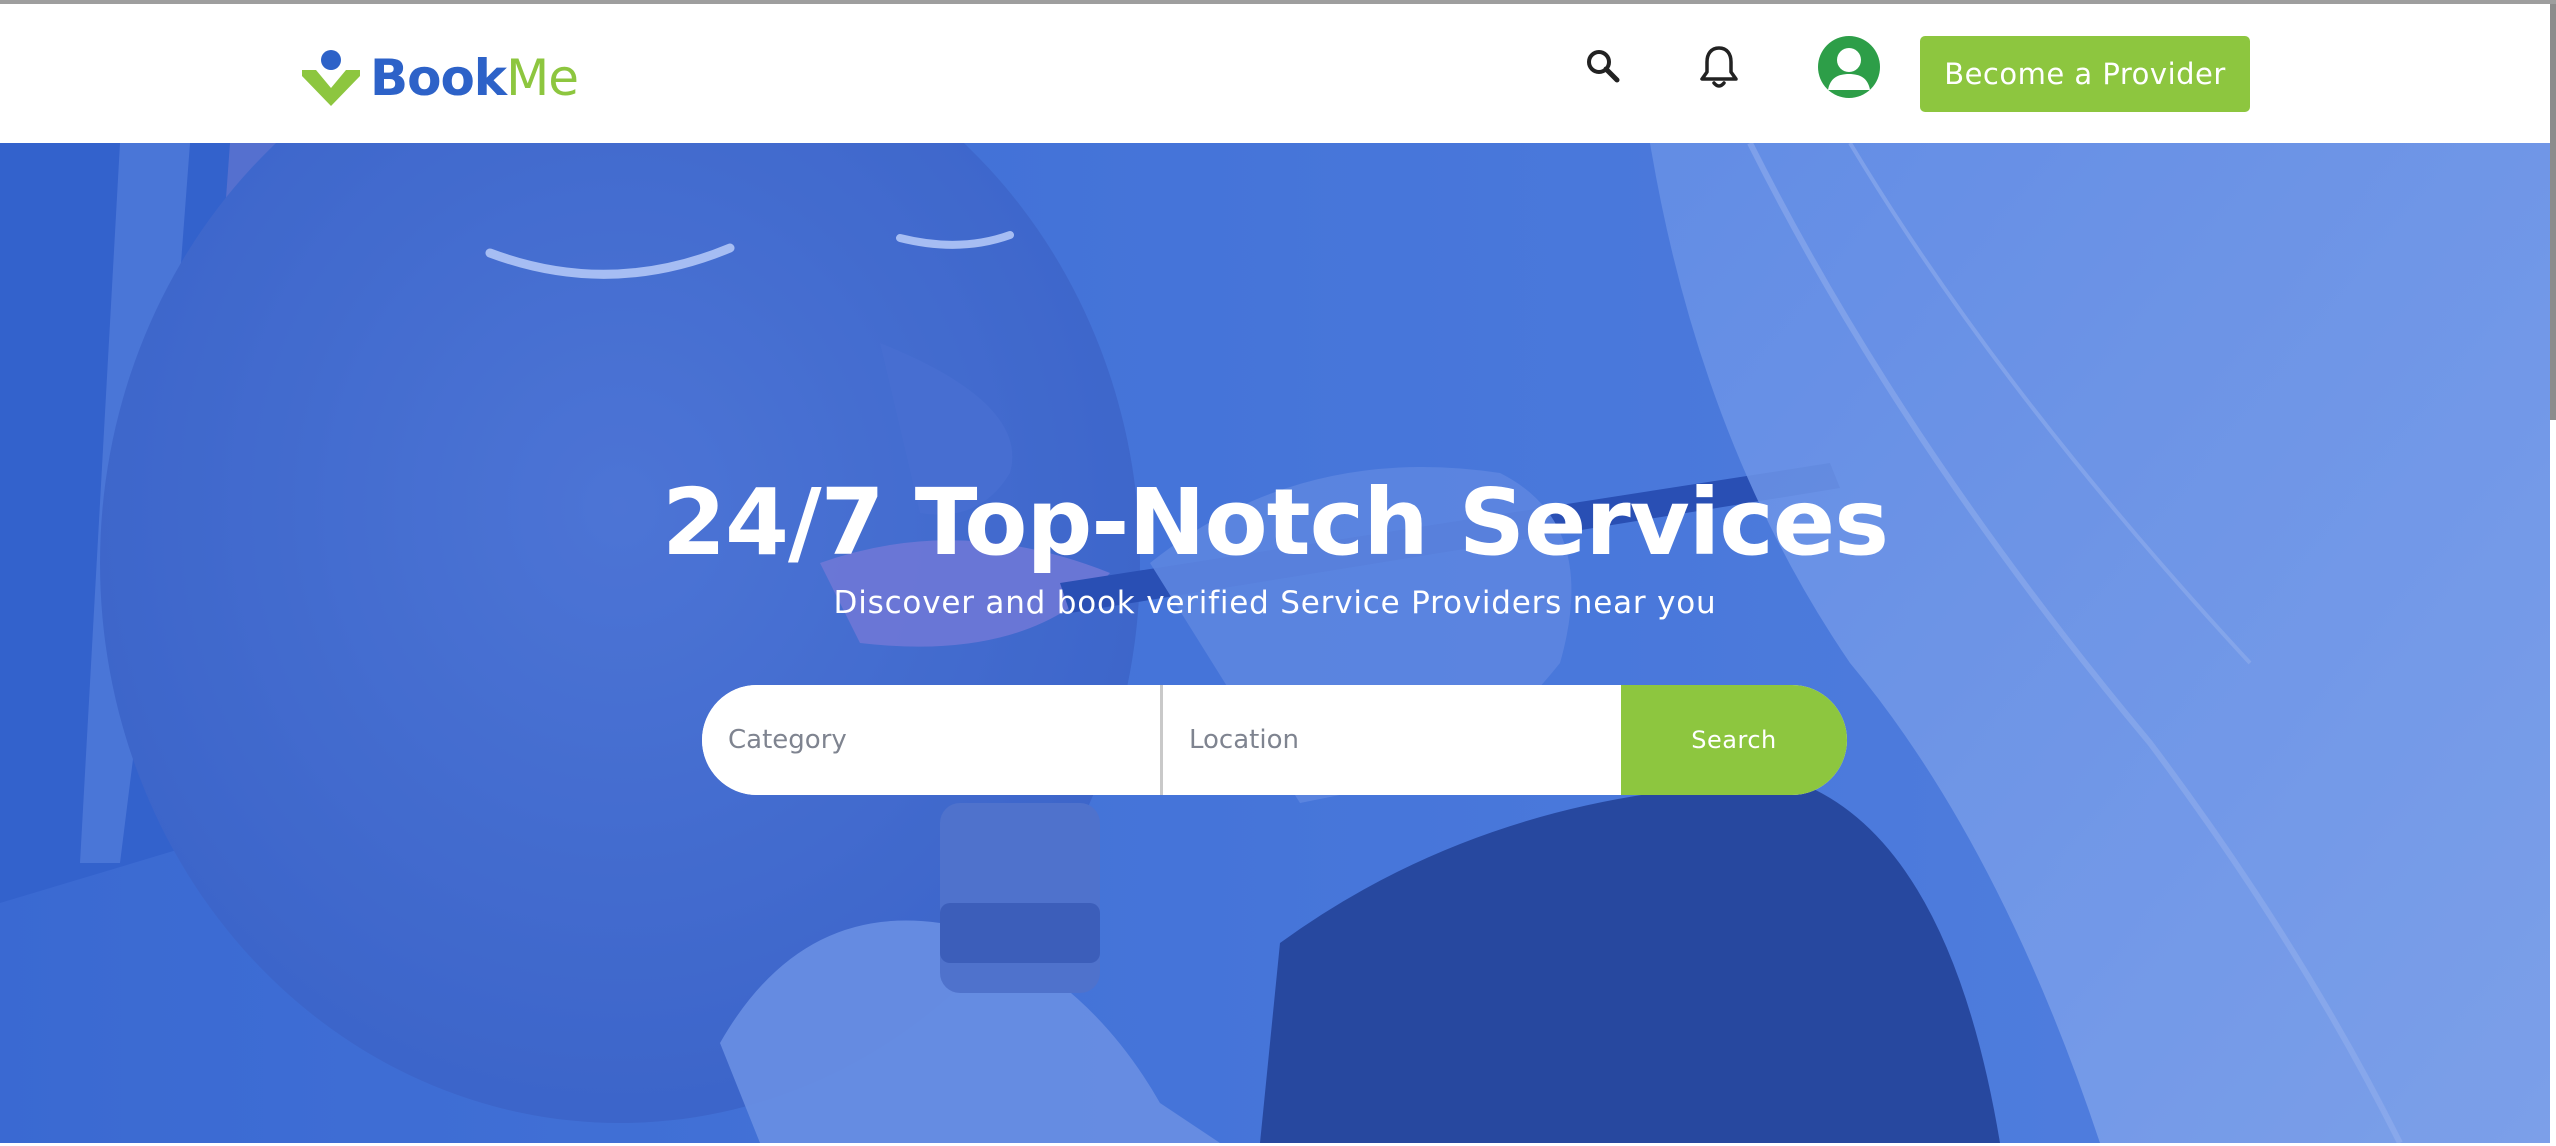  Describe the element at coordinates (1275, 73) in the screenshot. I see `navbar: BookMe Become a Provider` at that location.